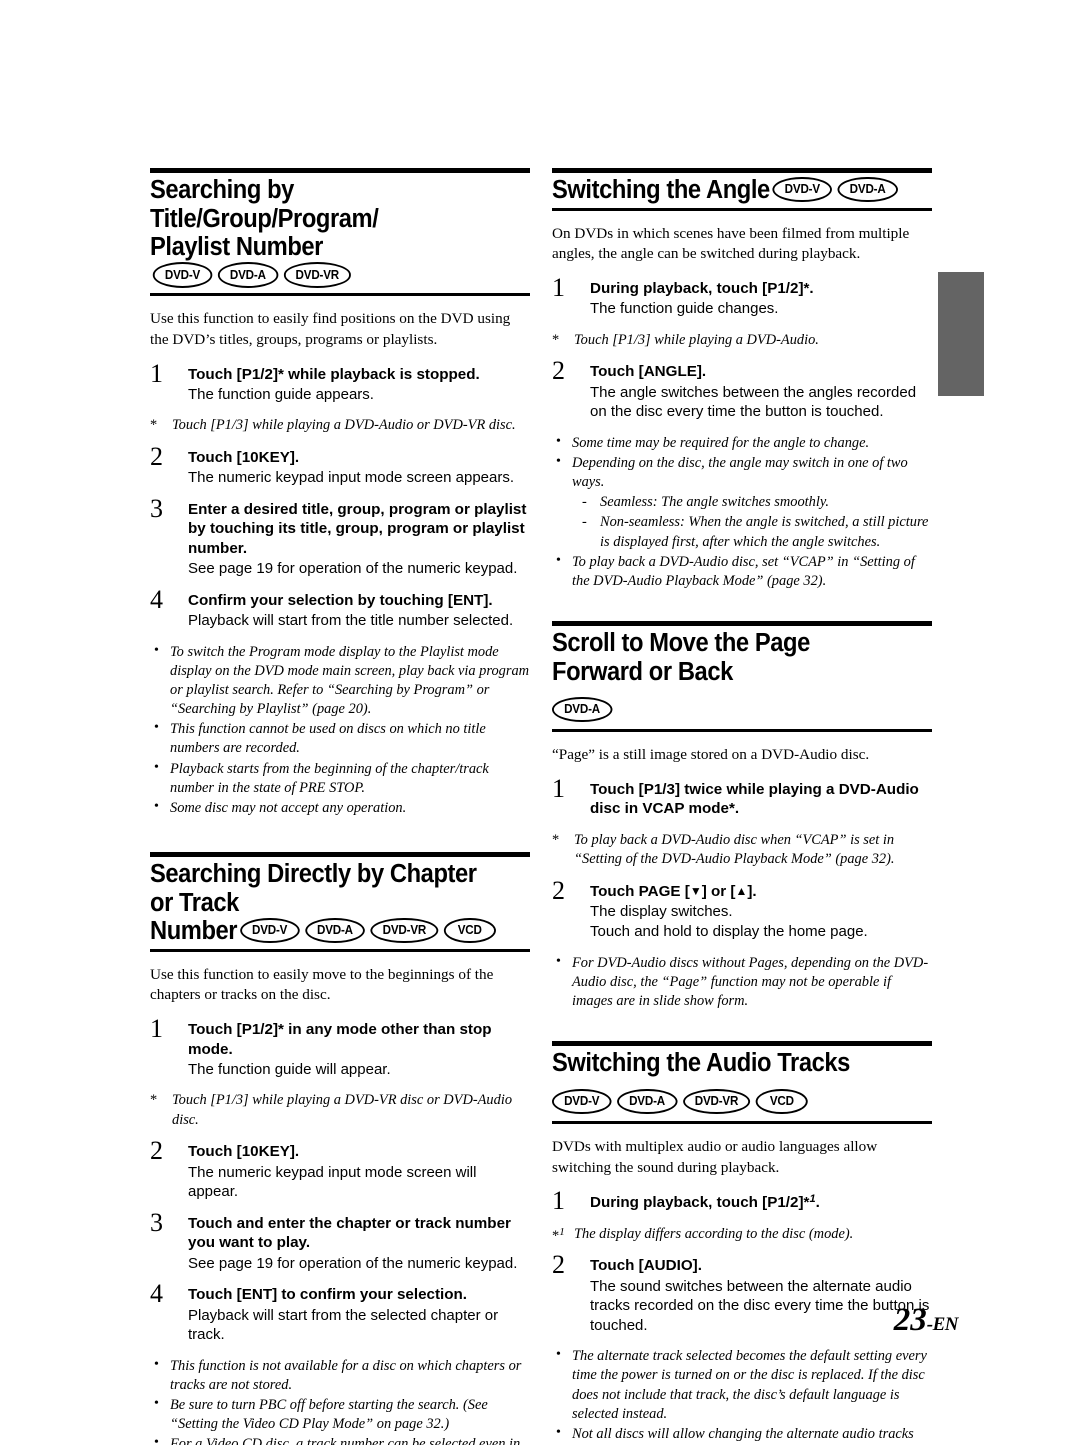 This screenshot has height=1445, width=1080. Describe the element at coordinates (695, 890) in the screenshot. I see `arrow-down-icon: ▼` at that location.